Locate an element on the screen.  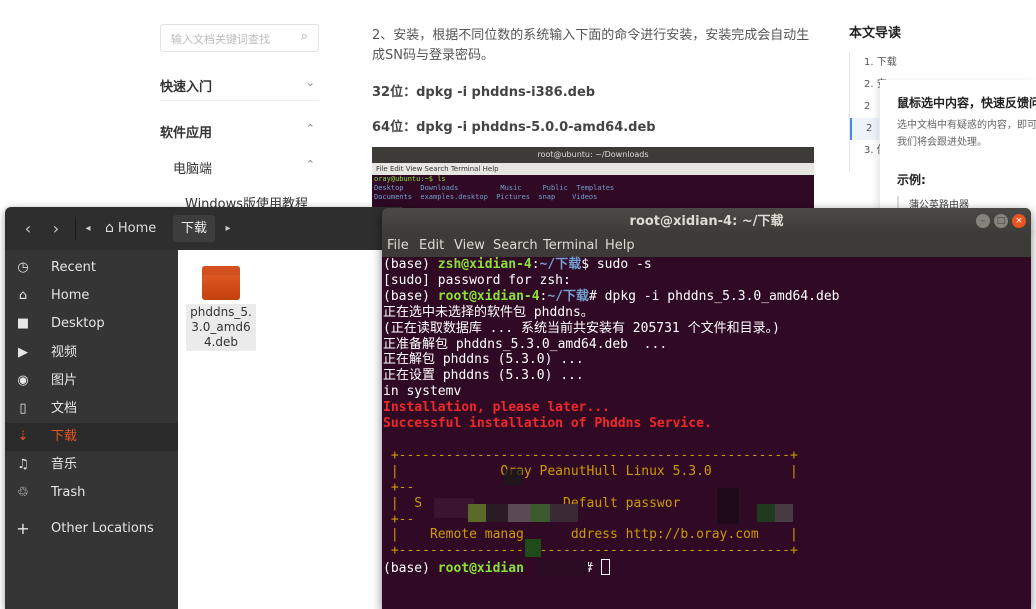
path-current-folder: 下载 is located at coordinates (194, 228).